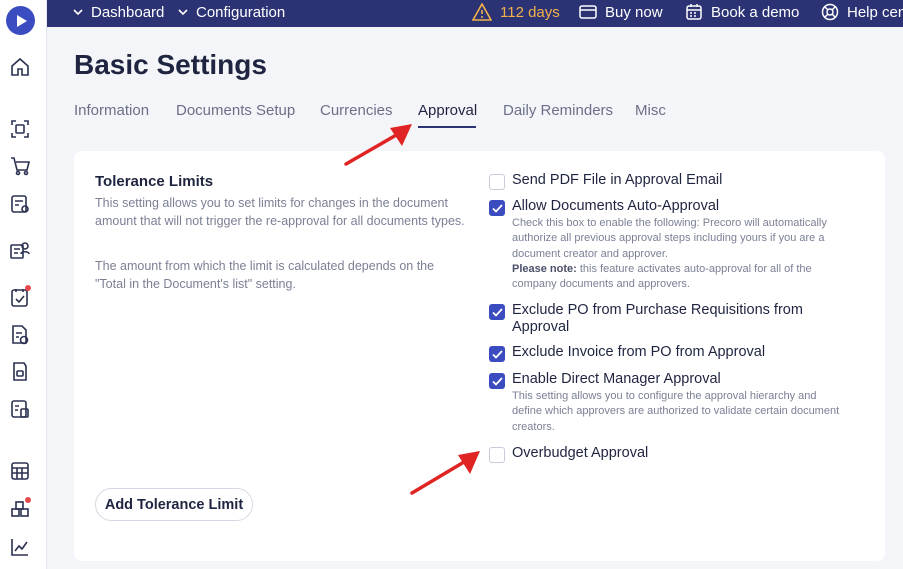 This screenshot has height=569, width=903. What do you see at coordinates (677, 206) in the screenshot?
I see `auto-approval-label: Allow Documents Auto-Approval` at bounding box center [677, 206].